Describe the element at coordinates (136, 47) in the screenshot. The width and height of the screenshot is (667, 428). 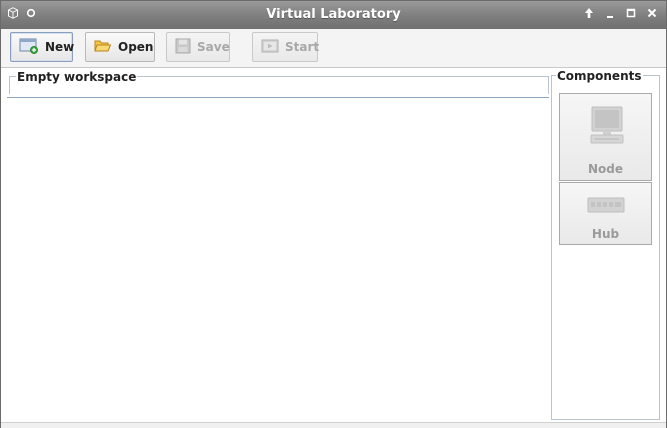
I see `open-button-label: Open` at that location.